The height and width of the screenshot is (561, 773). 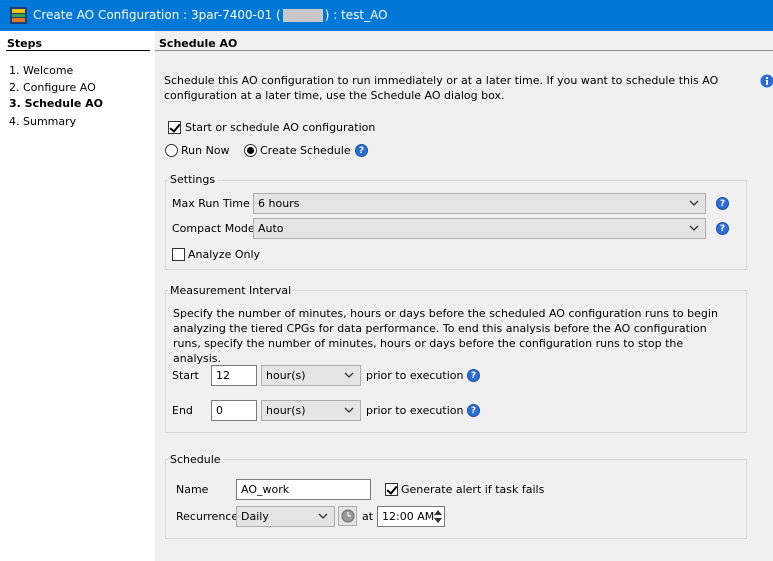 What do you see at coordinates (479, 203) in the screenshot?
I see `max-run-time-select: 6 hours` at bounding box center [479, 203].